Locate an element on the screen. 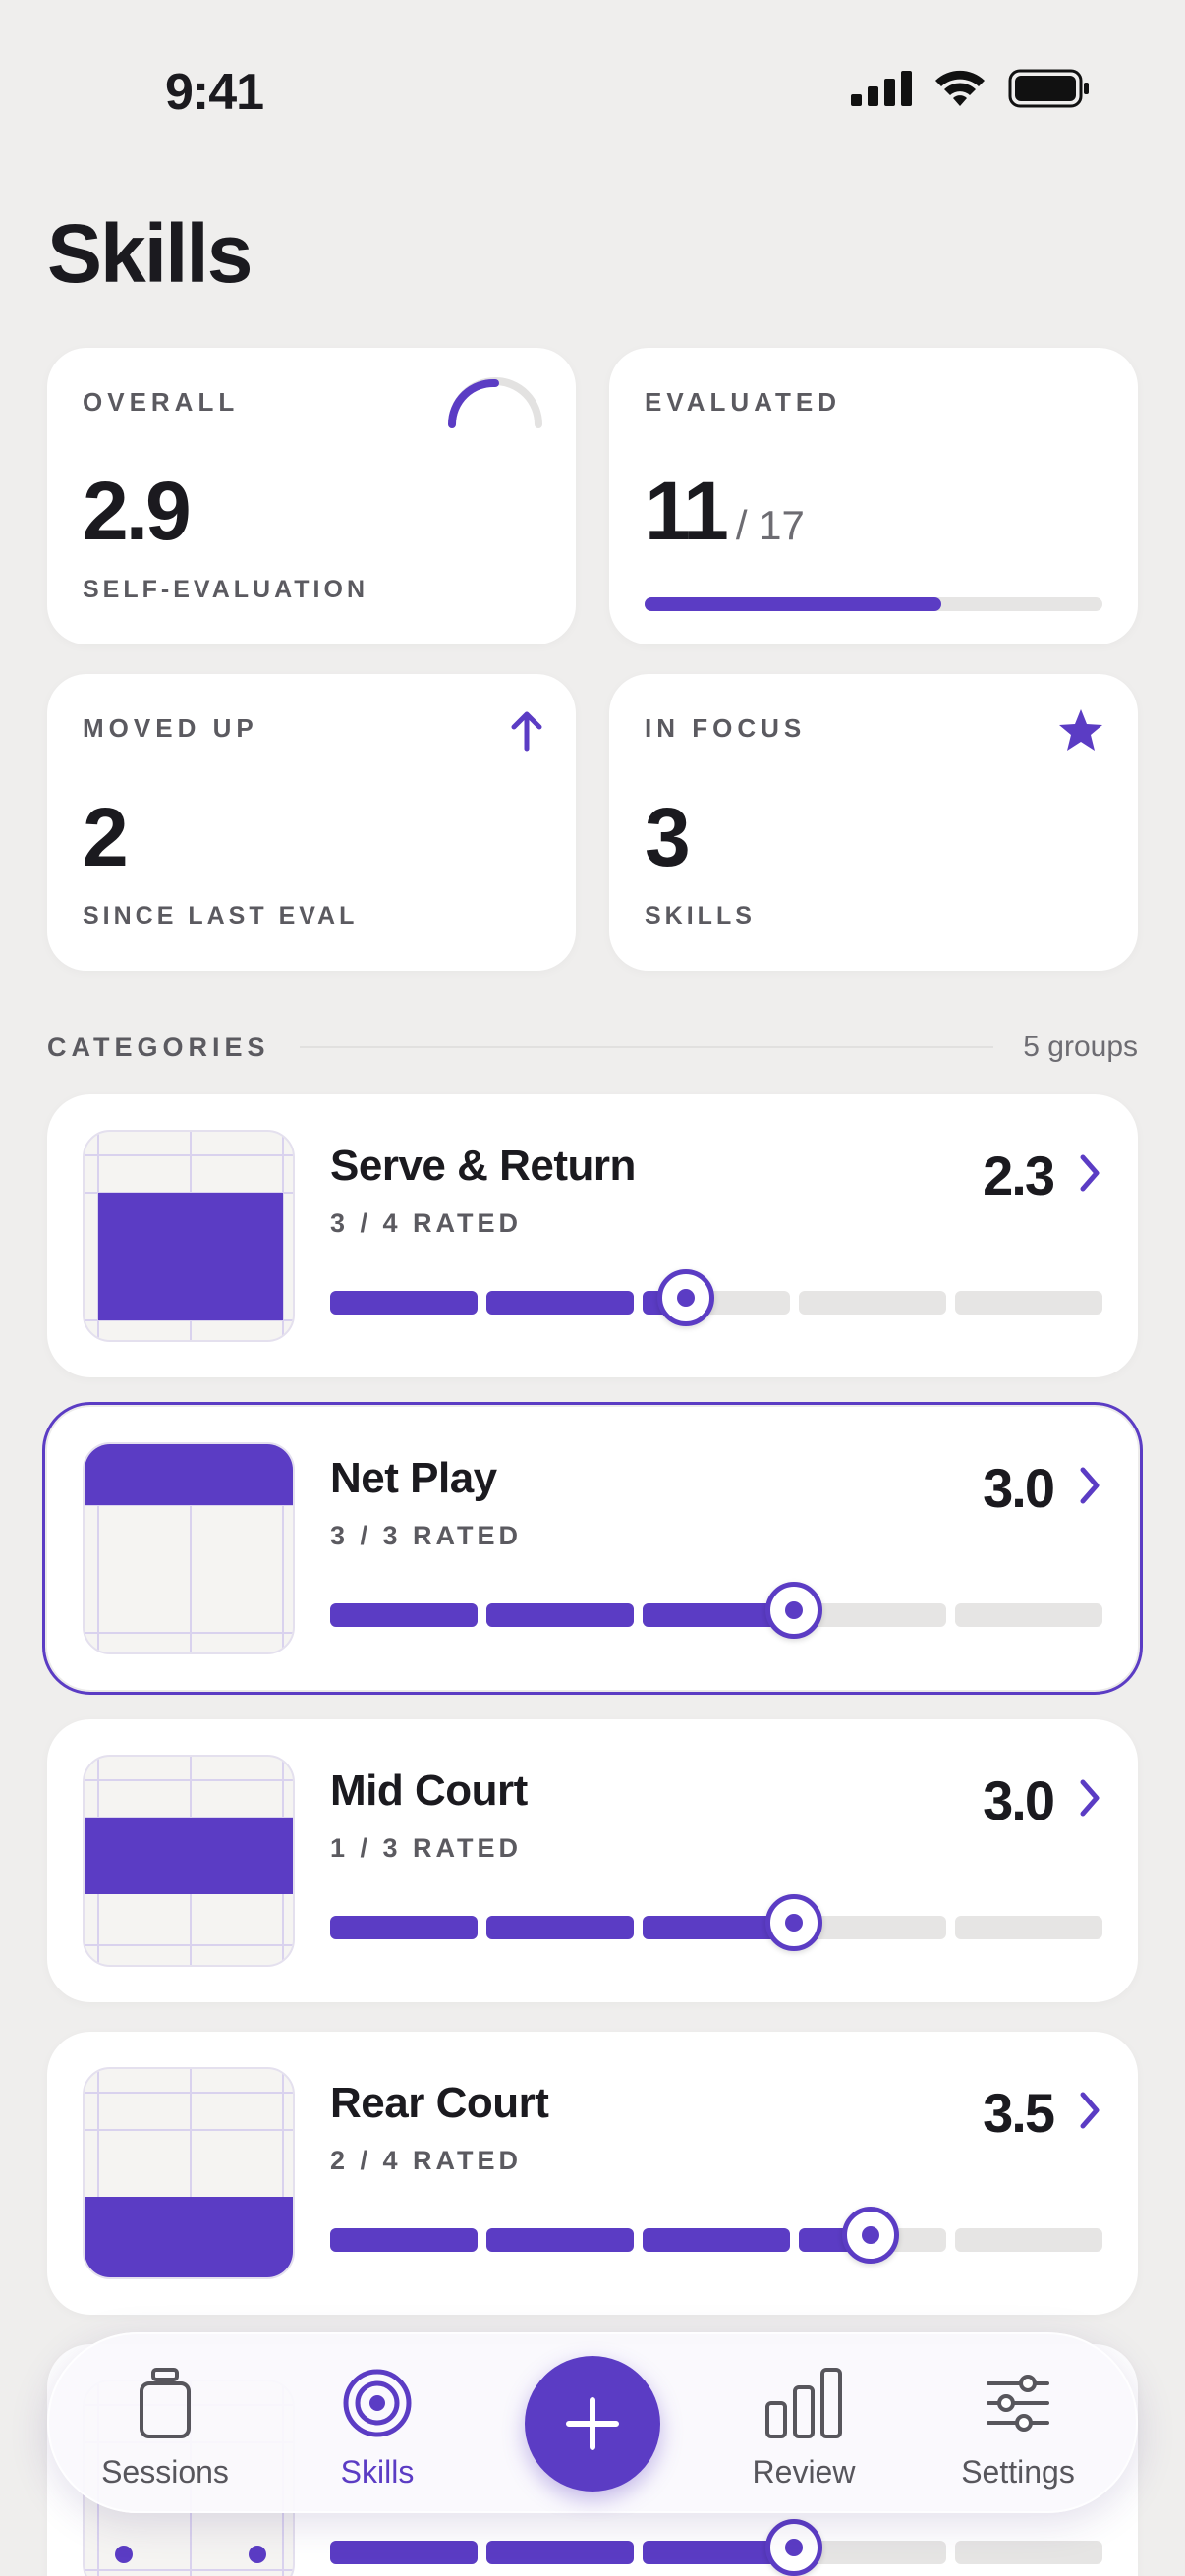 The height and width of the screenshot is (2576, 1185). category-card: Rear Court 2 / 4 RATED 3.5 is located at coordinates (592, 2173).